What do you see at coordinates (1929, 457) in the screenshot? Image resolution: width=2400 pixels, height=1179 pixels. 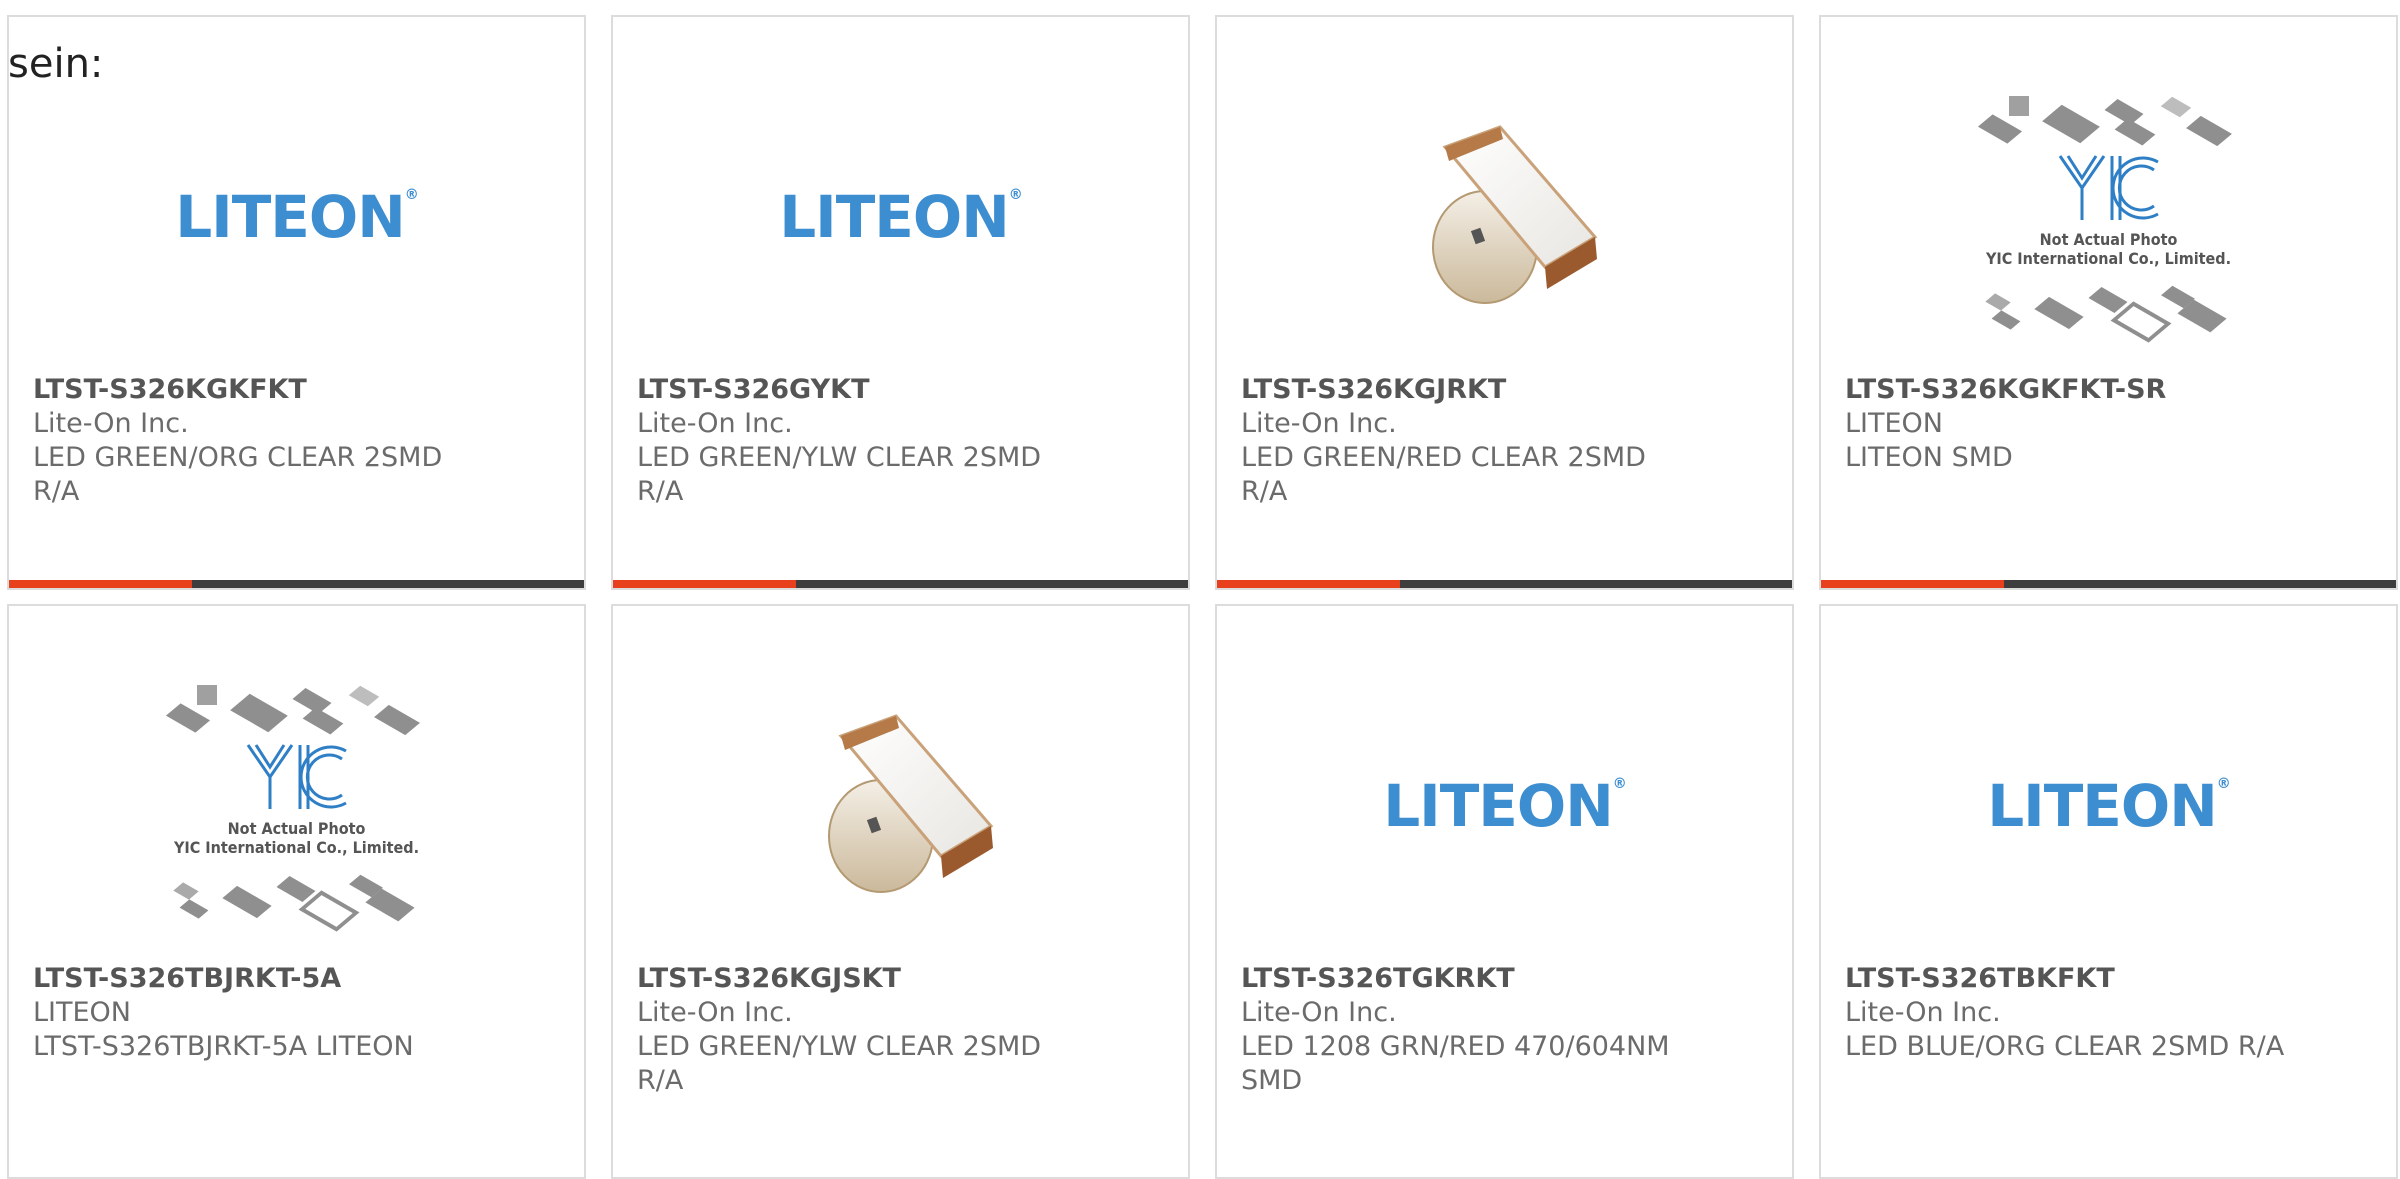 I see `description-line: LITEON SMD` at bounding box center [1929, 457].